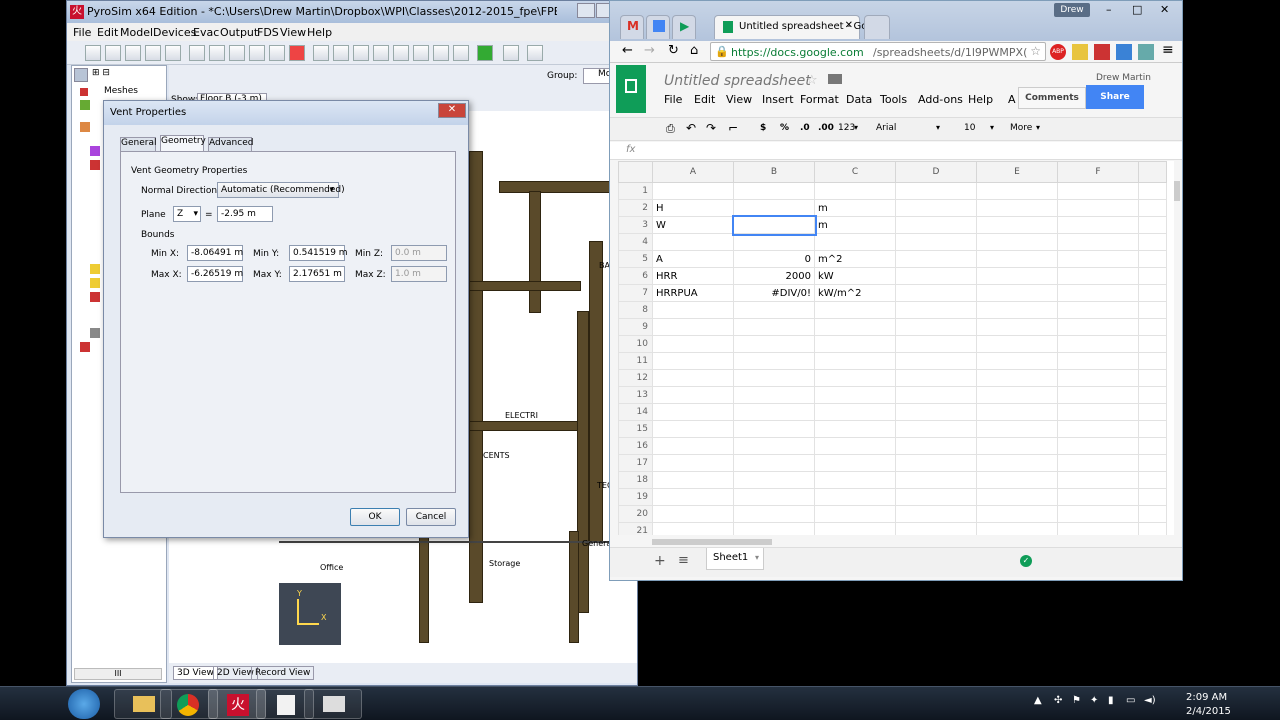  I want to click on cell-b: 2000, so click(774, 276).